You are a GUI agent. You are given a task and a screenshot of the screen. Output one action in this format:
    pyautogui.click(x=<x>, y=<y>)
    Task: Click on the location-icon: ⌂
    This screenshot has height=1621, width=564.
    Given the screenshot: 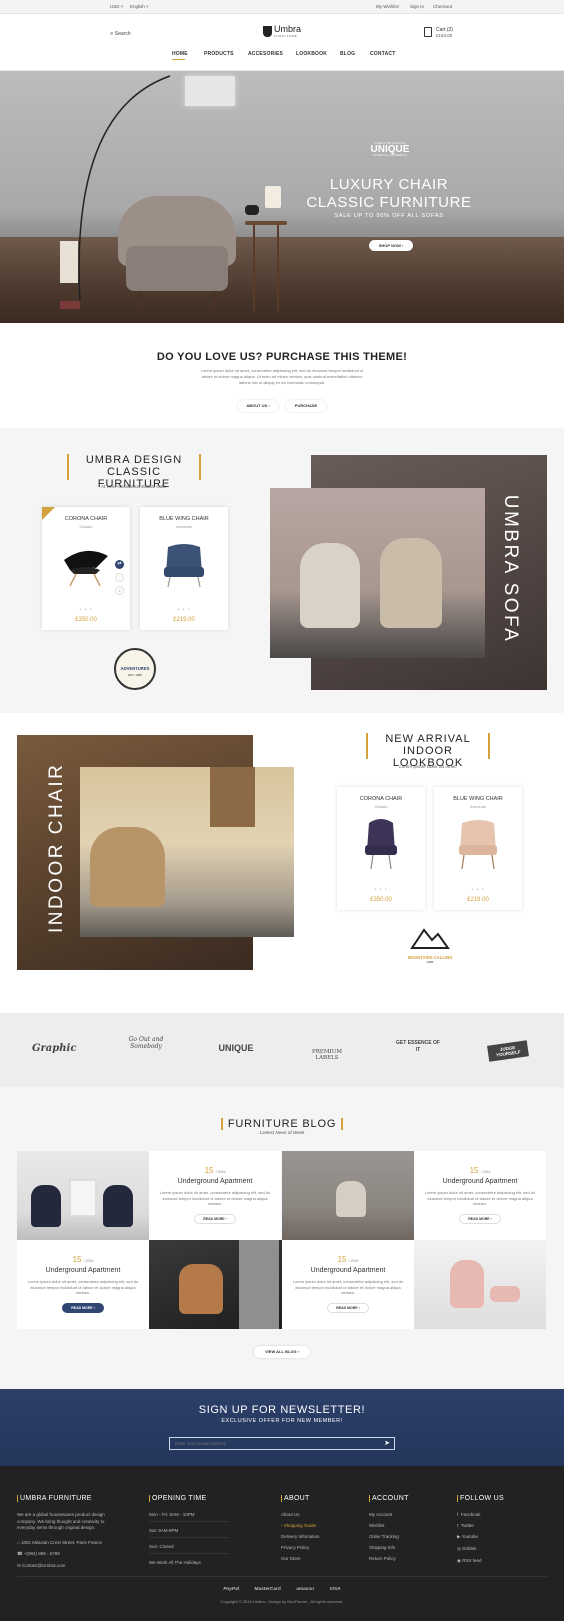 What is the action you would take?
    pyautogui.click(x=18, y=1542)
    